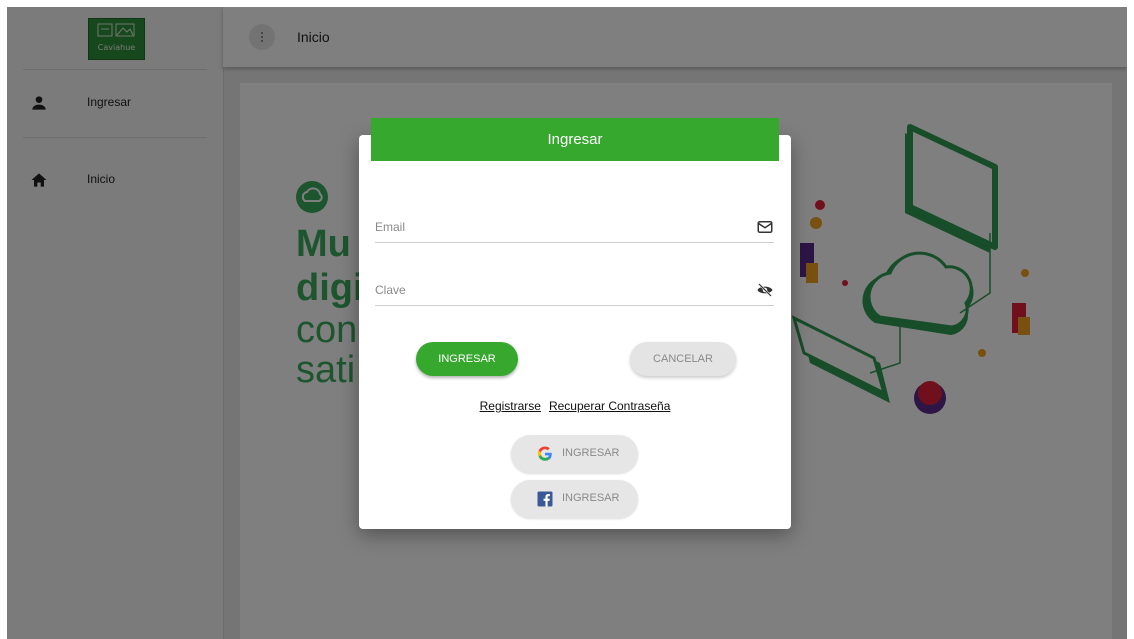 The image size is (1134, 639). I want to click on google-login-button: INGRESAR, so click(574, 454).